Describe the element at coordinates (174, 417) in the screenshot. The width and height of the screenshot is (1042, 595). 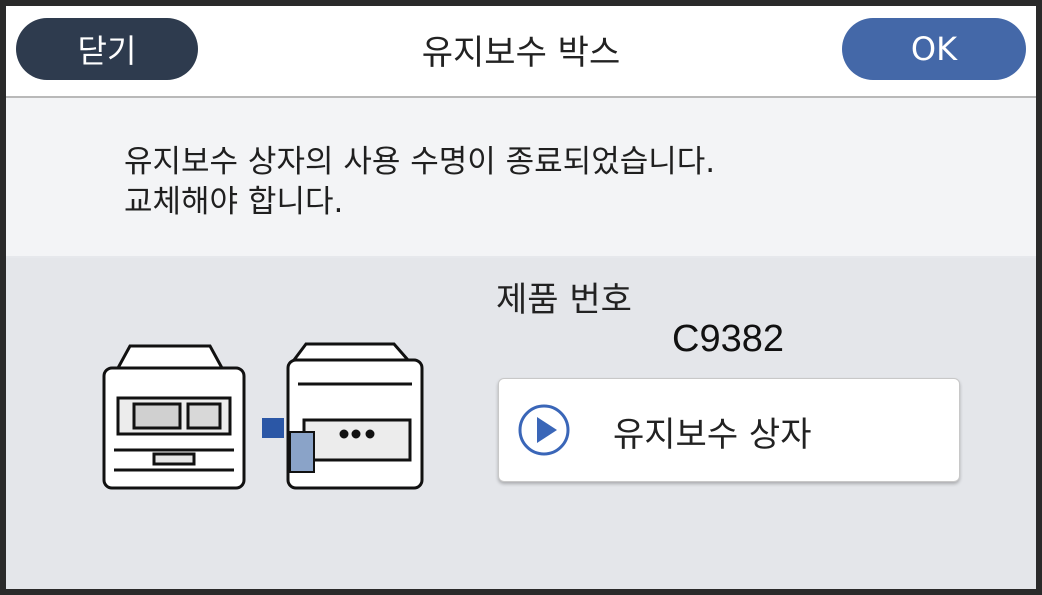
I see `printer-front-icon` at that location.